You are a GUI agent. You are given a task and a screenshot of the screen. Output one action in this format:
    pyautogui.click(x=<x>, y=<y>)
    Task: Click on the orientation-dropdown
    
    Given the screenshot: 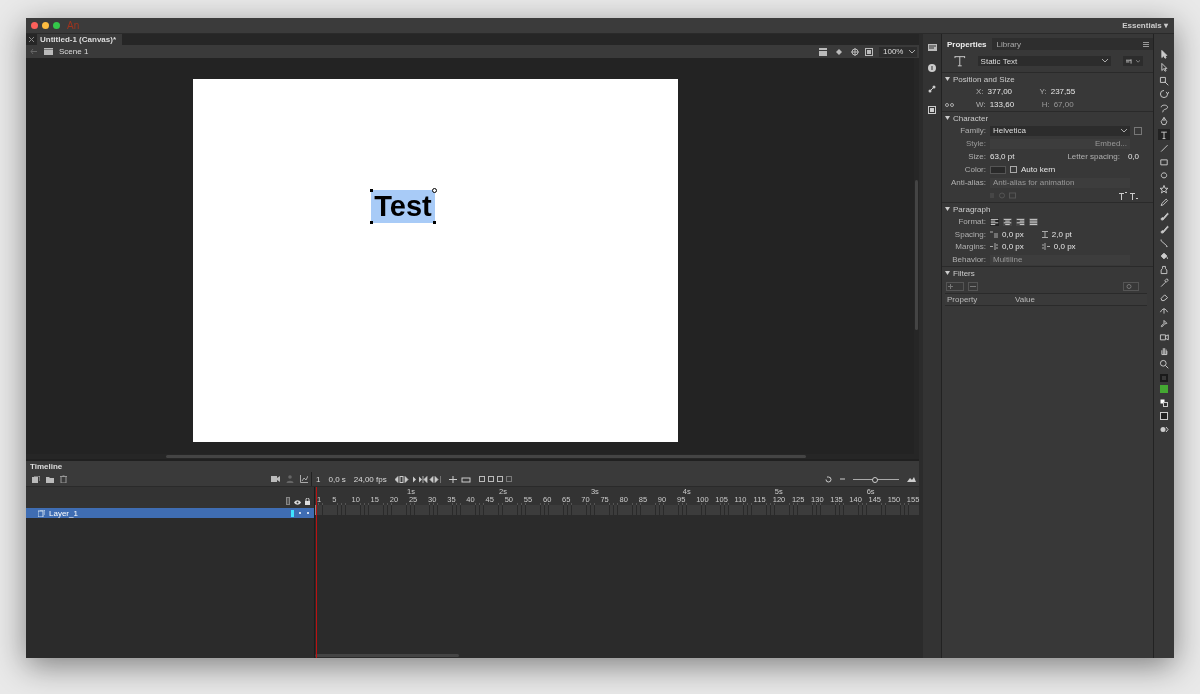 What is the action you would take?
    pyautogui.click(x=1133, y=61)
    